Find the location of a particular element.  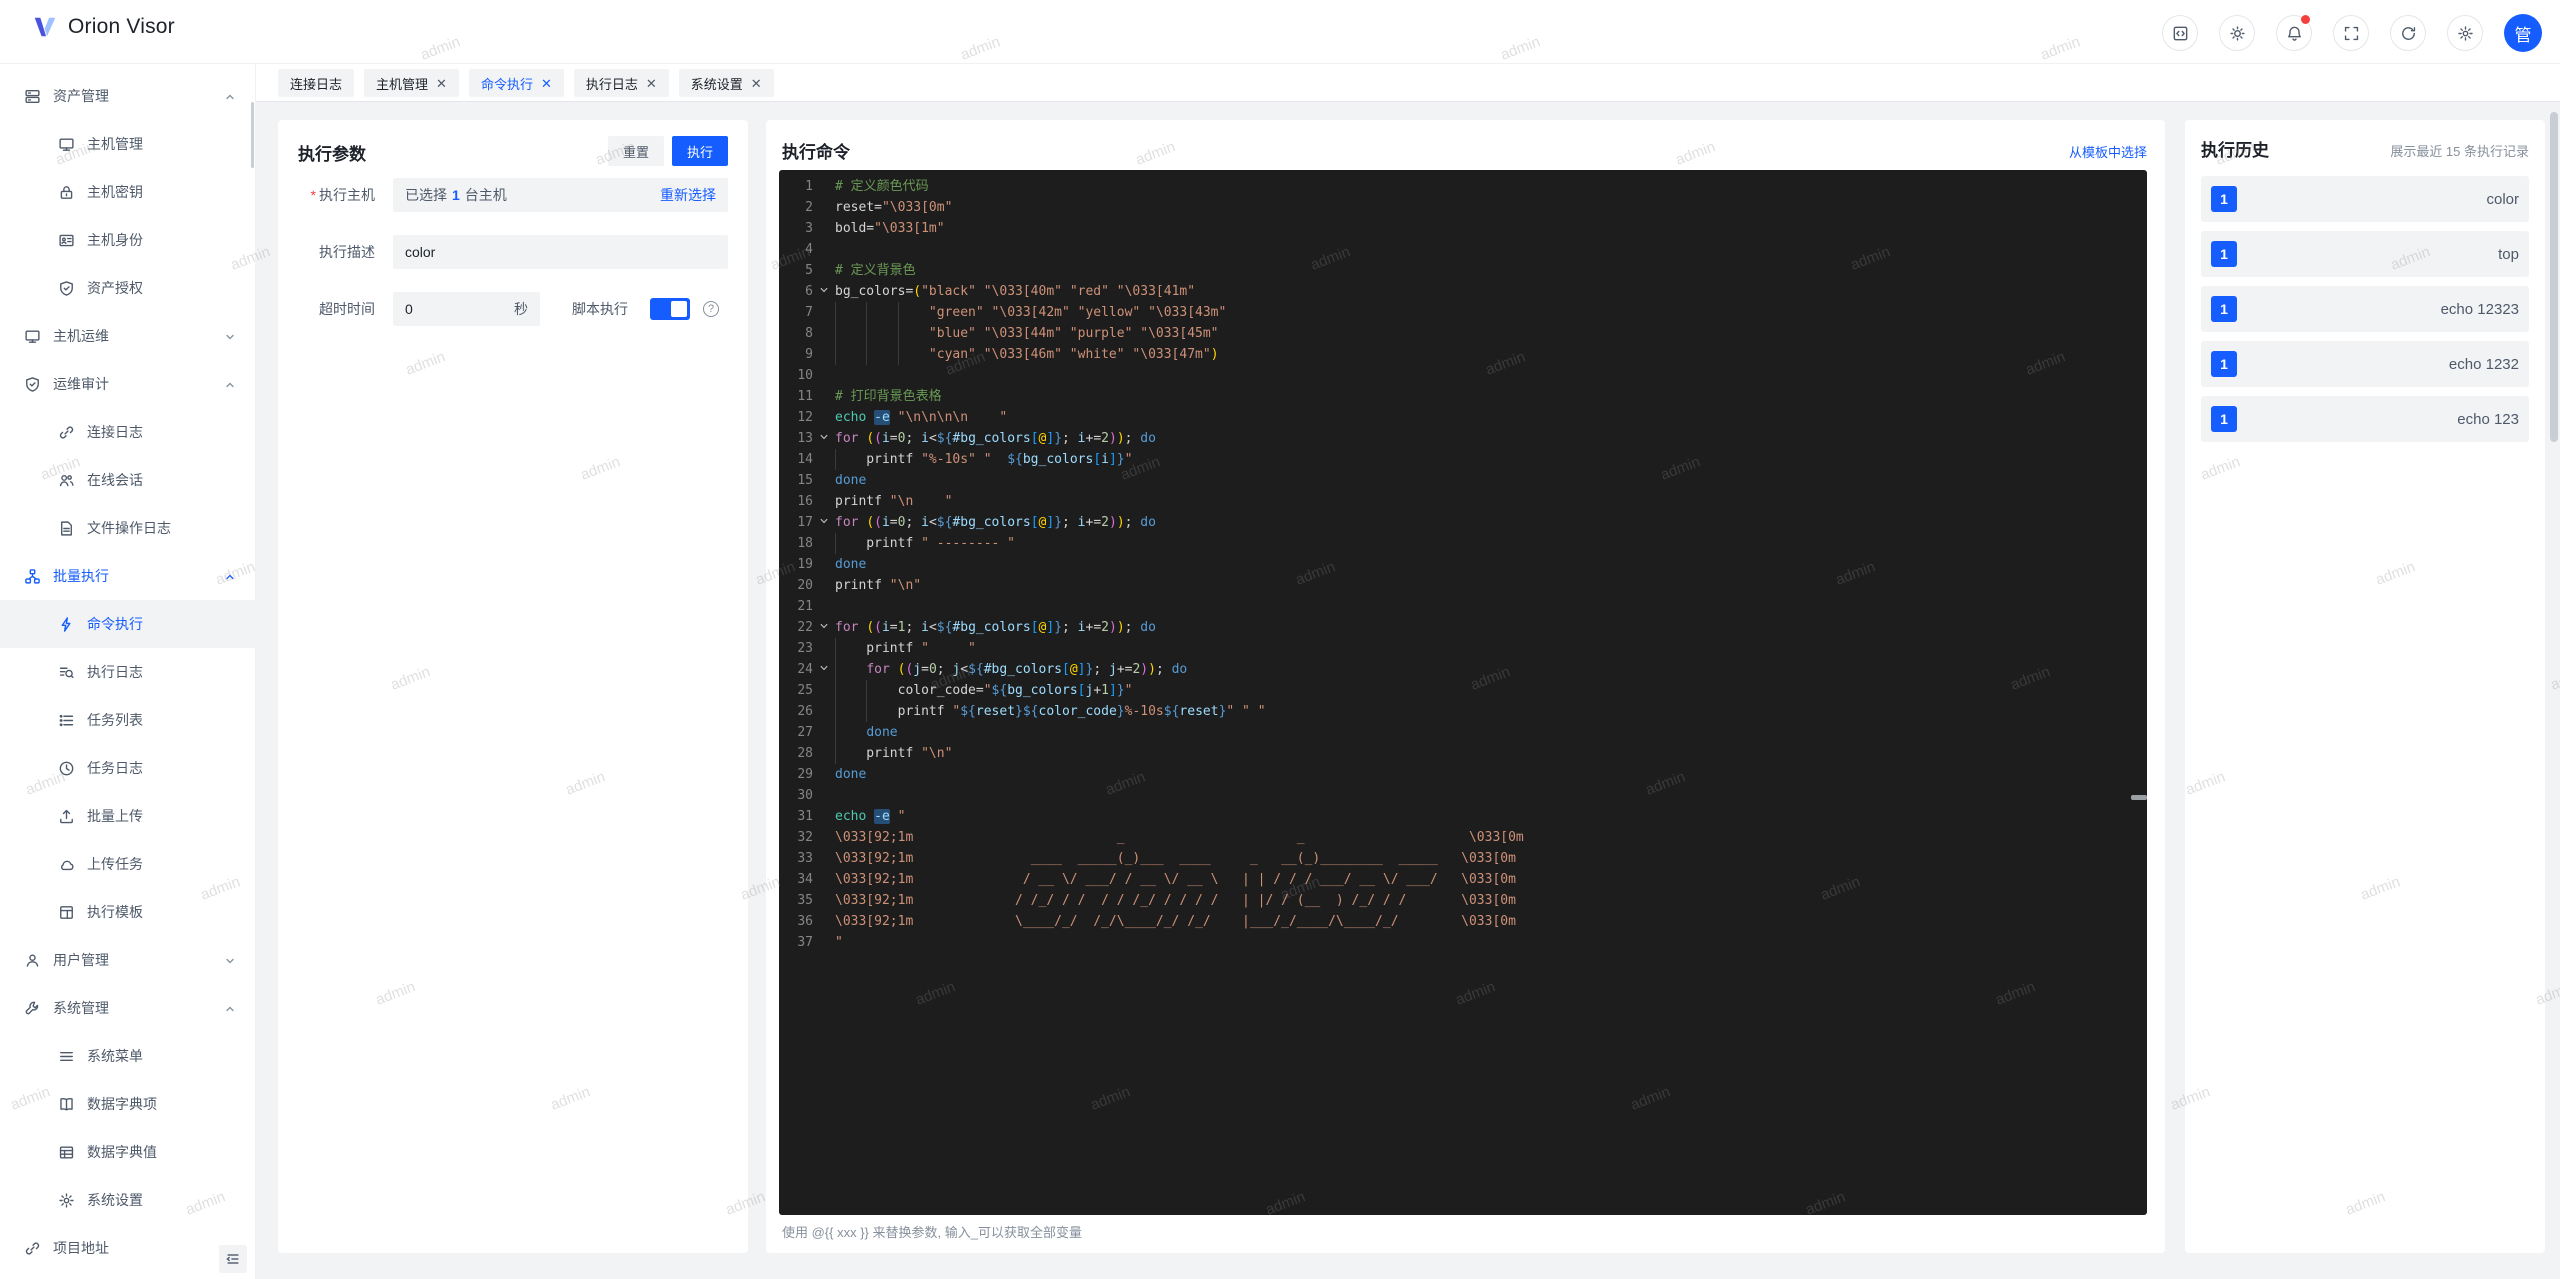

run-button: 执行 is located at coordinates (699, 151).